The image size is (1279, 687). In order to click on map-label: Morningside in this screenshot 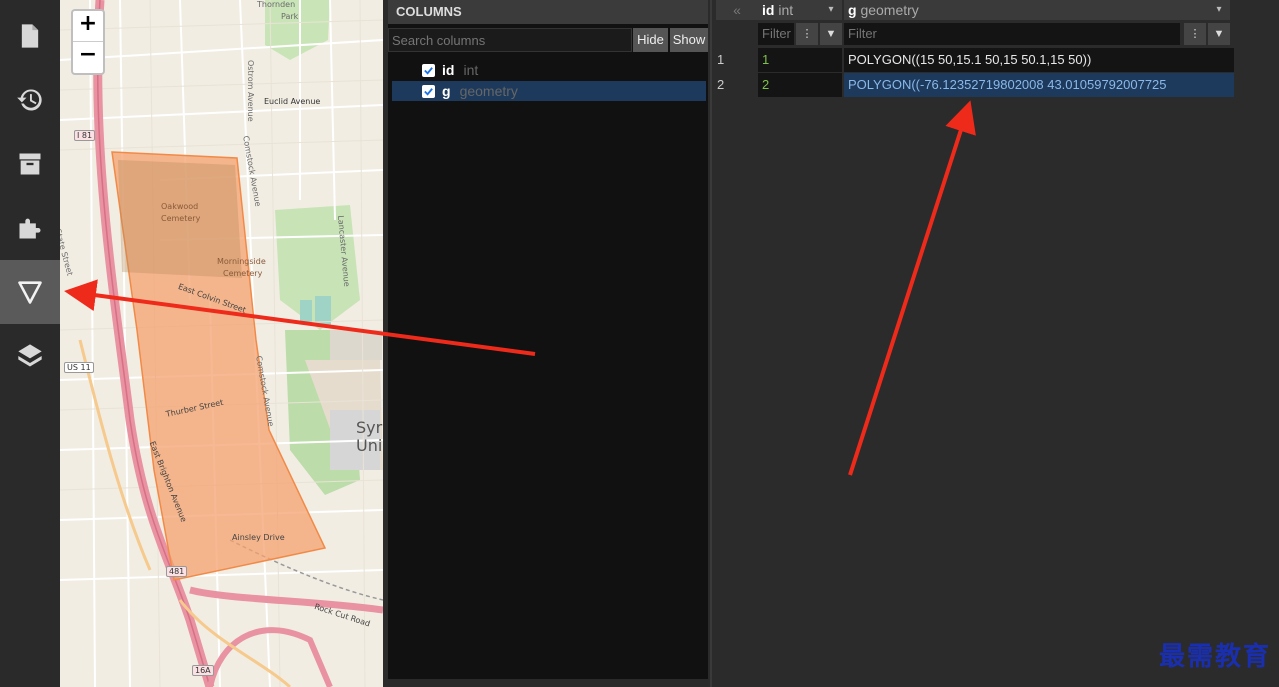, I will do `click(241, 261)`.